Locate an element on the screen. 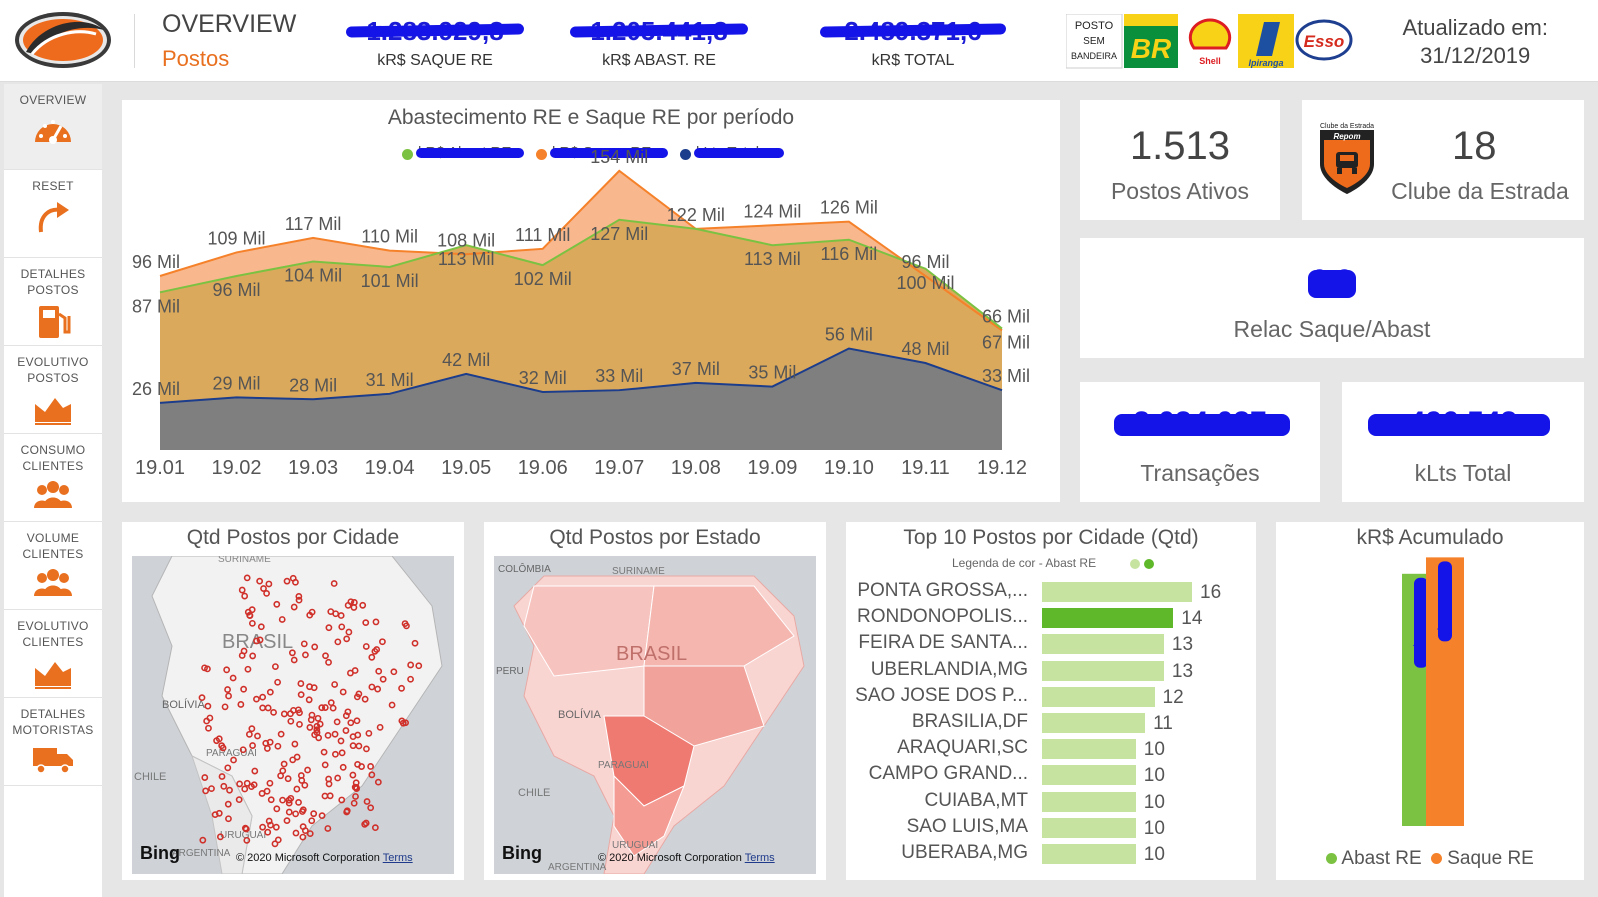 This screenshot has width=1598, height=897. data-label: 127 Mil is located at coordinates (619, 234).